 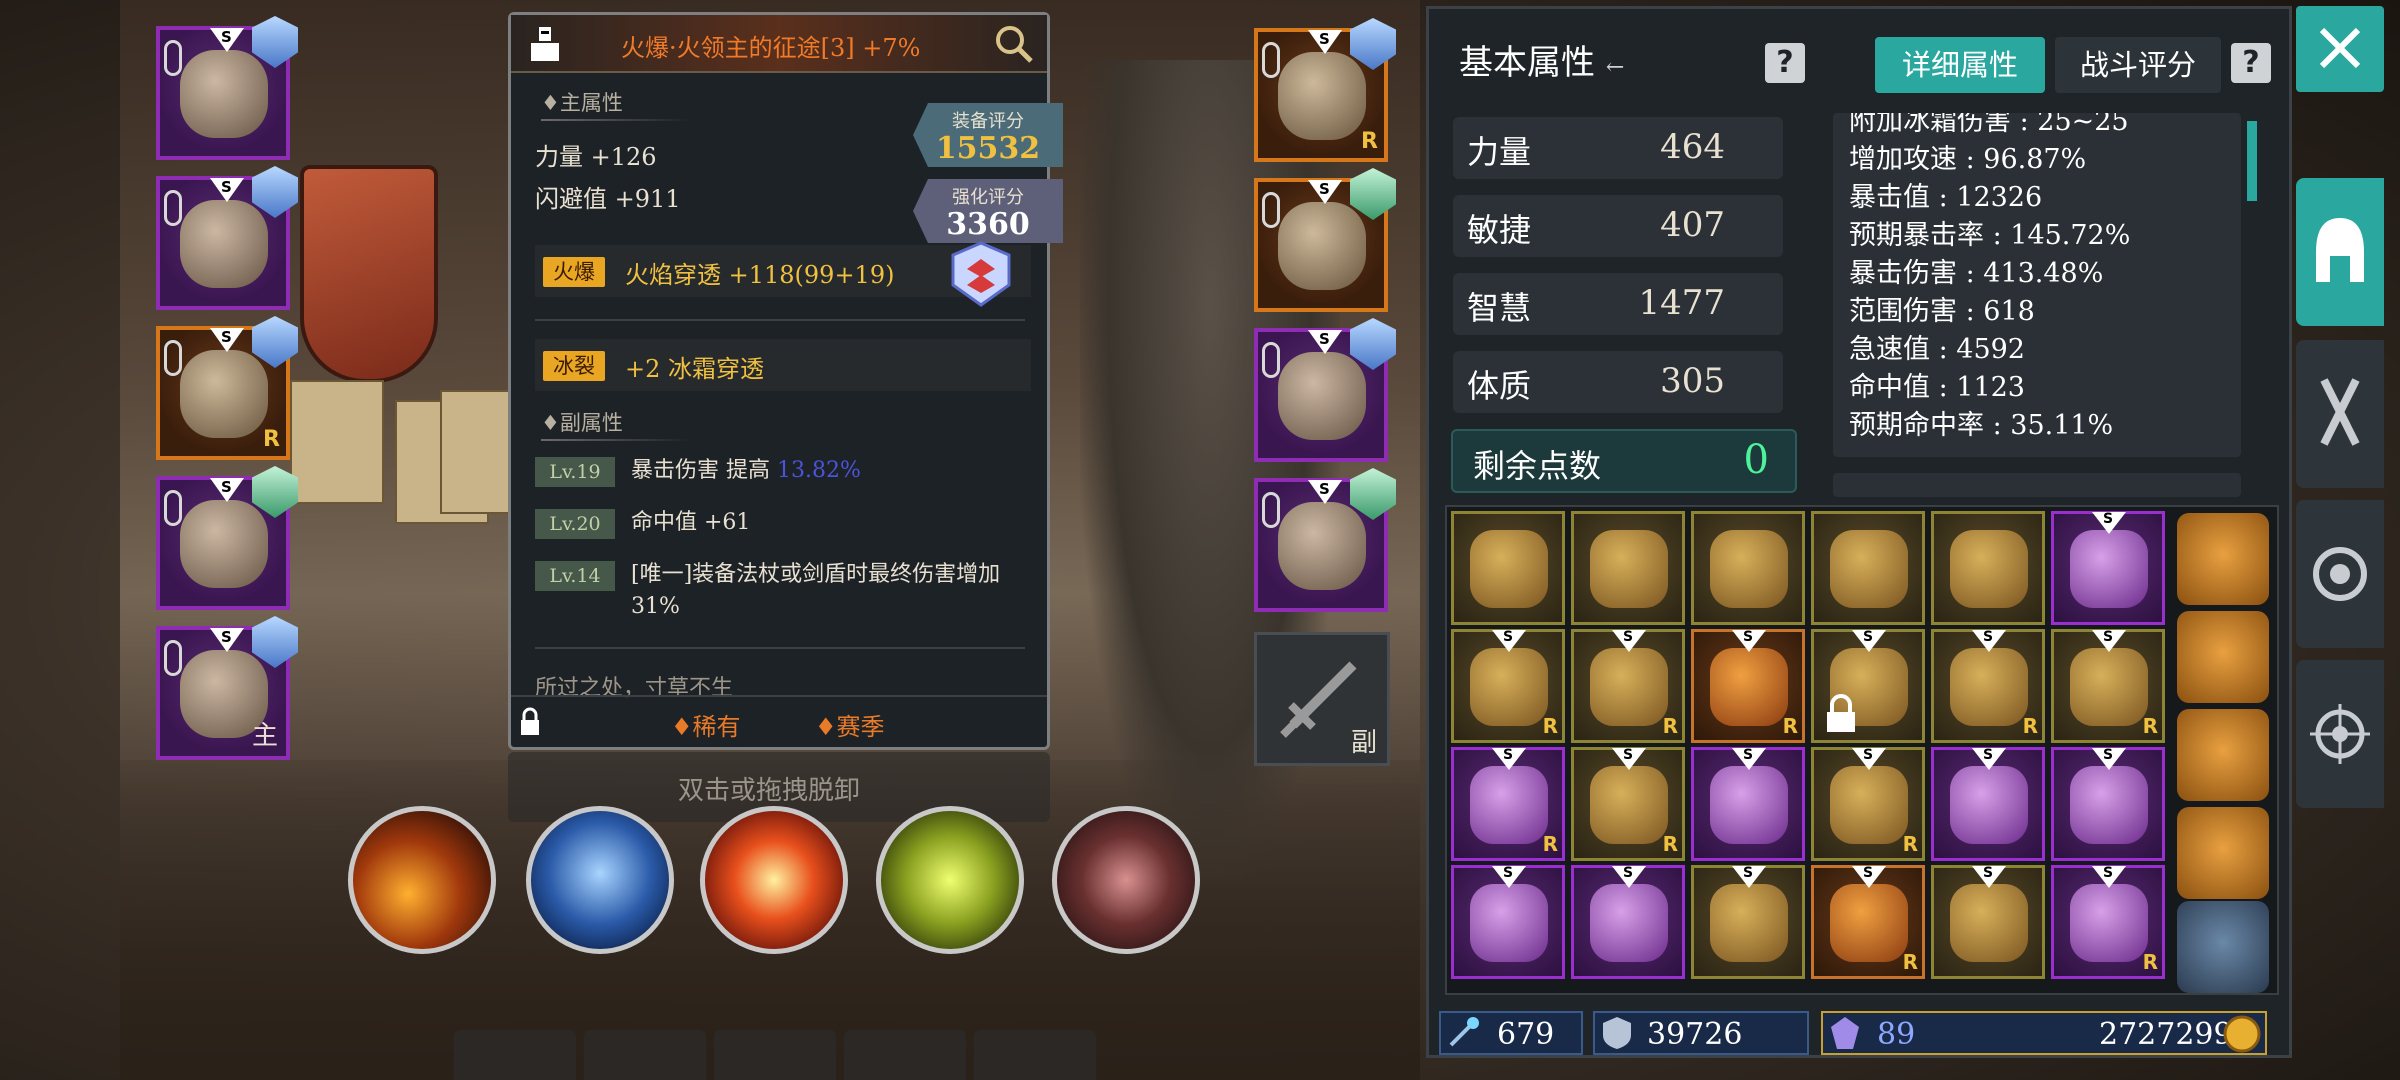 What do you see at coordinates (706, 727) in the screenshot?
I see `rarity-tag: ♦稀有` at bounding box center [706, 727].